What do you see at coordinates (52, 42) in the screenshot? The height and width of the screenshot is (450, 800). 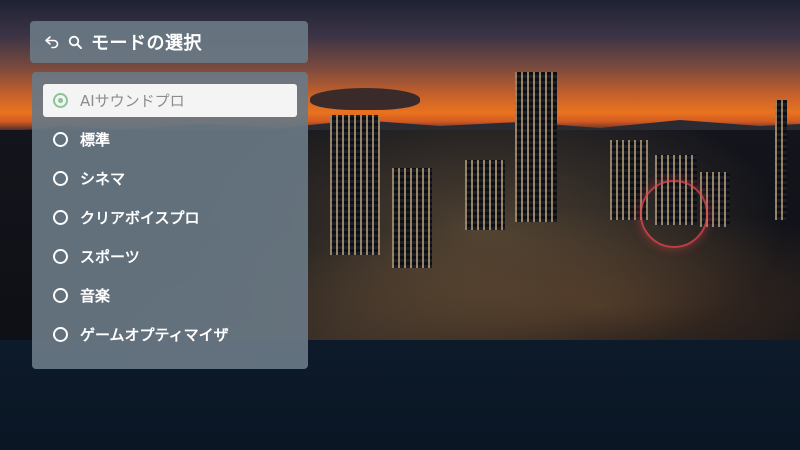 I see `back-arrow-icon` at bounding box center [52, 42].